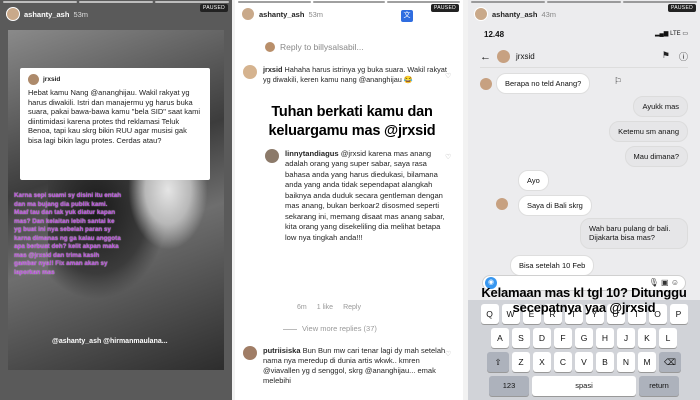 The image size is (700, 400). I want to click on view-more-replies: View more replies (37), so click(330, 328).